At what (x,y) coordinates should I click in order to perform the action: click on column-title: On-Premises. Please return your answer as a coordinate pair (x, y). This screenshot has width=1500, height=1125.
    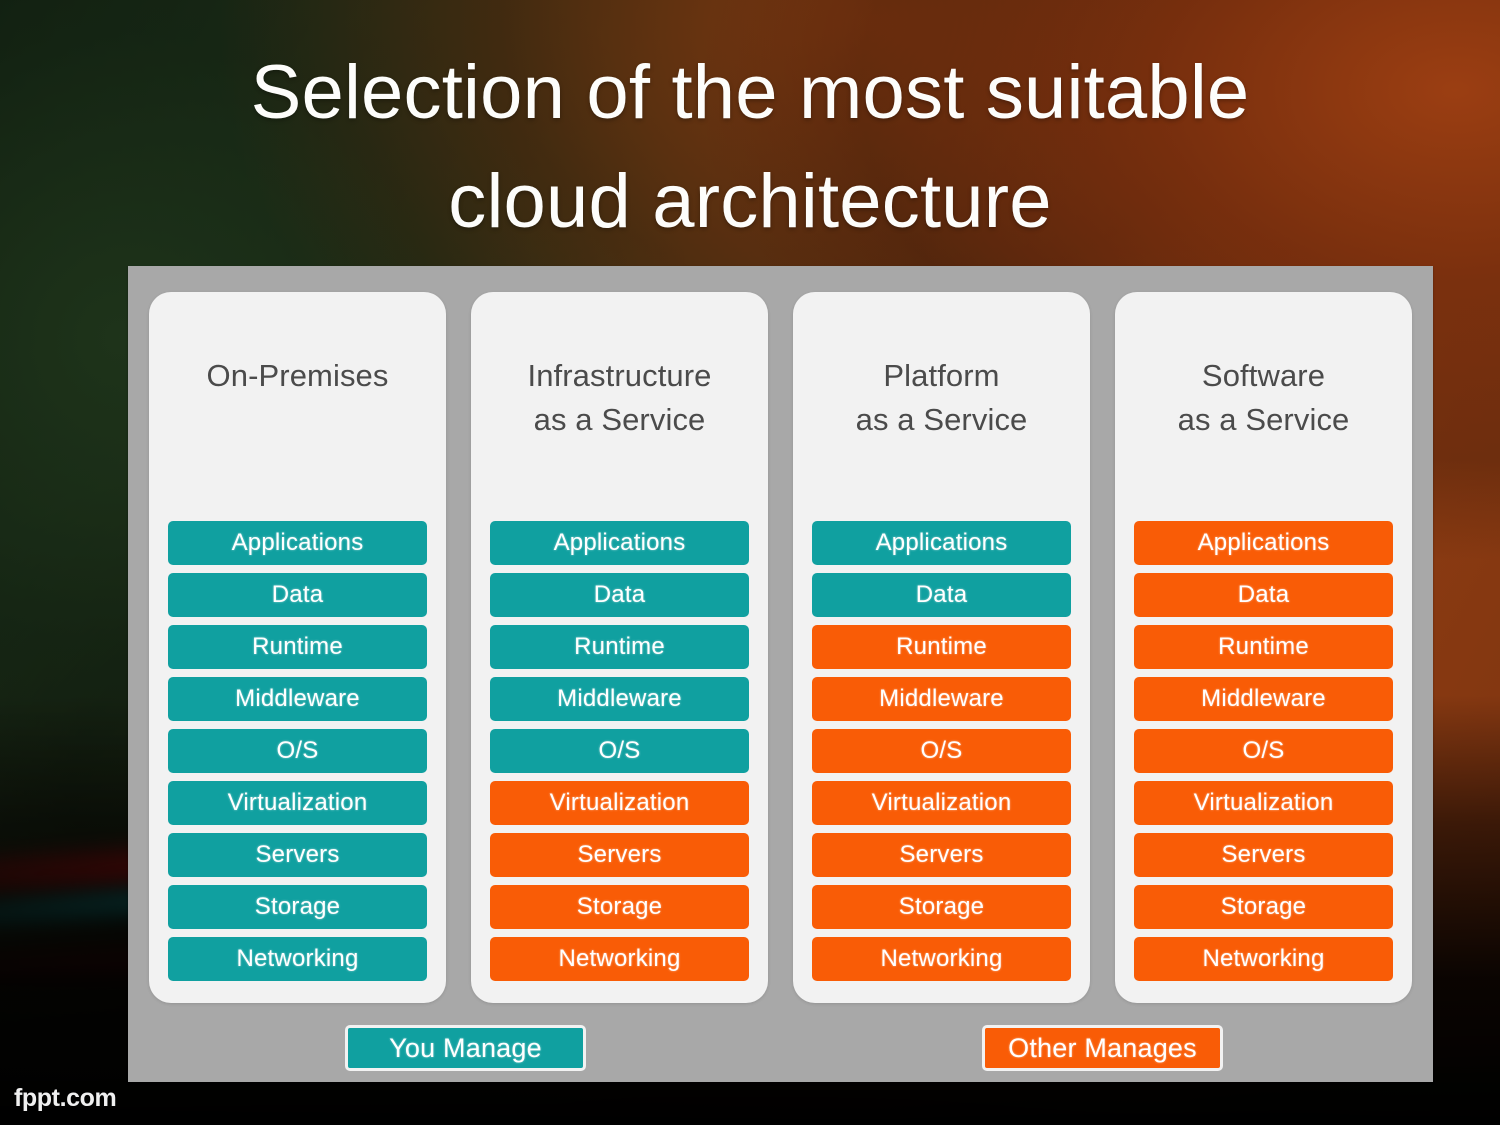
    Looking at the image, I should click on (297, 375).